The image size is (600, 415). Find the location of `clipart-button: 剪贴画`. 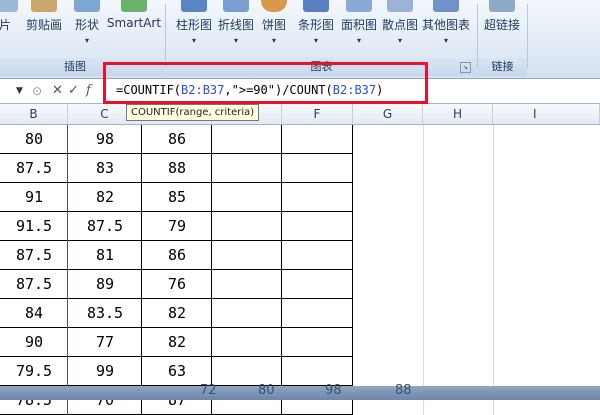

clipart-button: 剪贴画 is located at coordinates (44, 29).